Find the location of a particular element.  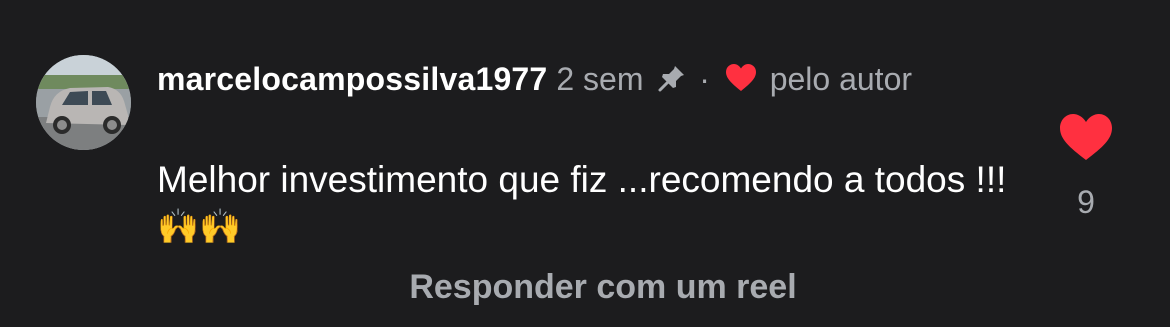

raised-hands-emoji: 🙌🙌 is located at coordinates (199, 227).